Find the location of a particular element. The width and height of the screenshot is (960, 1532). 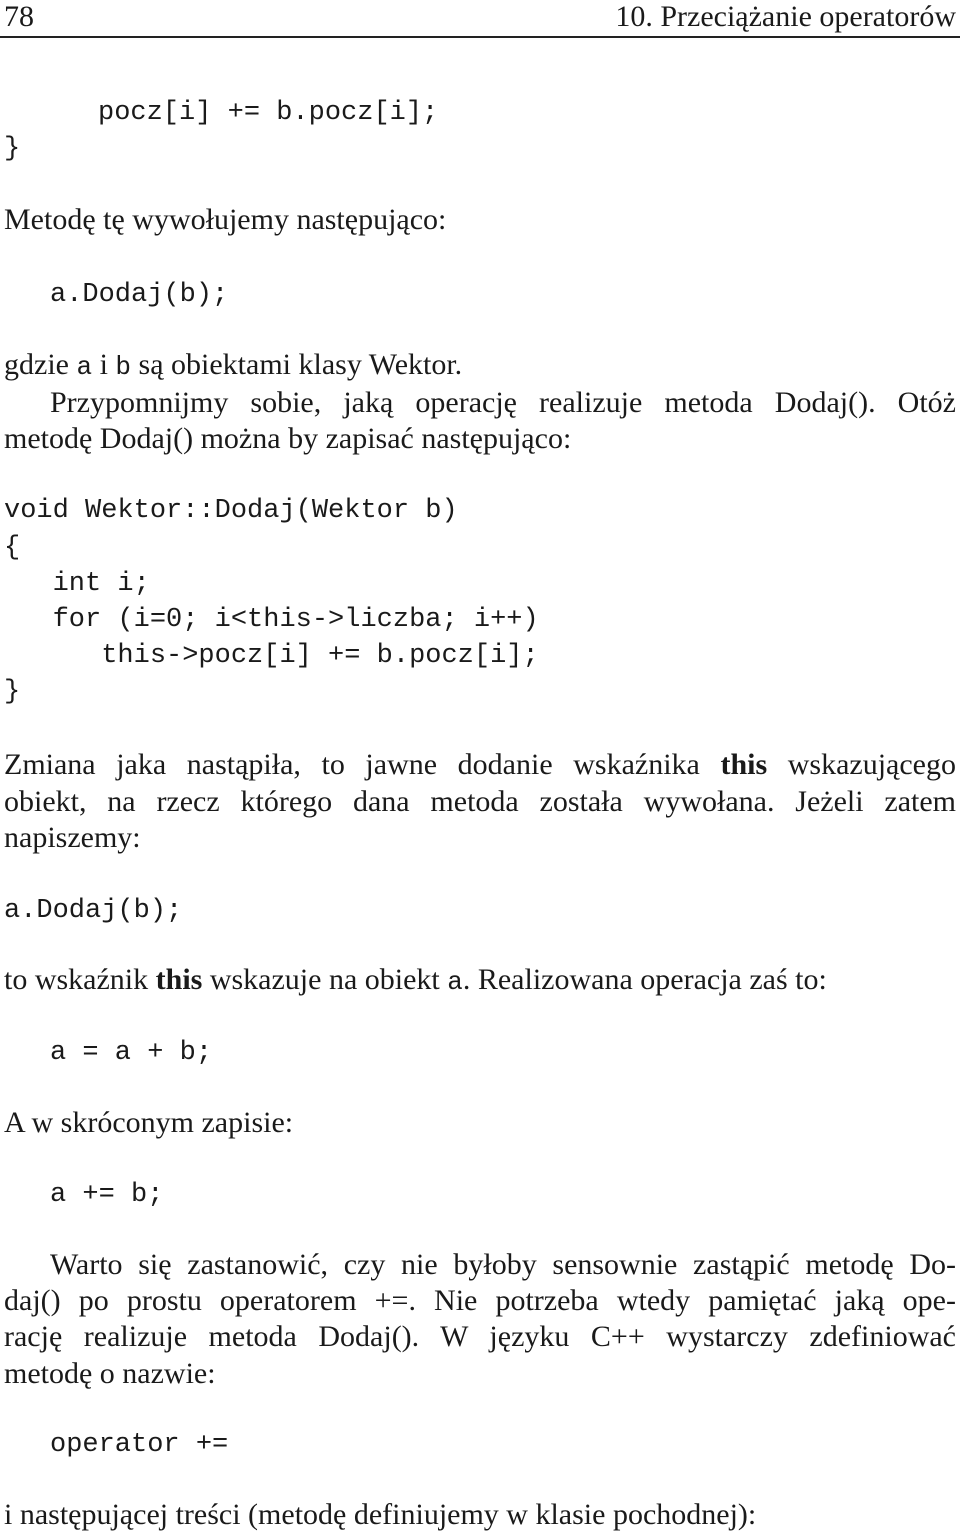

inline-code: b is located at coordinates (123, 367).